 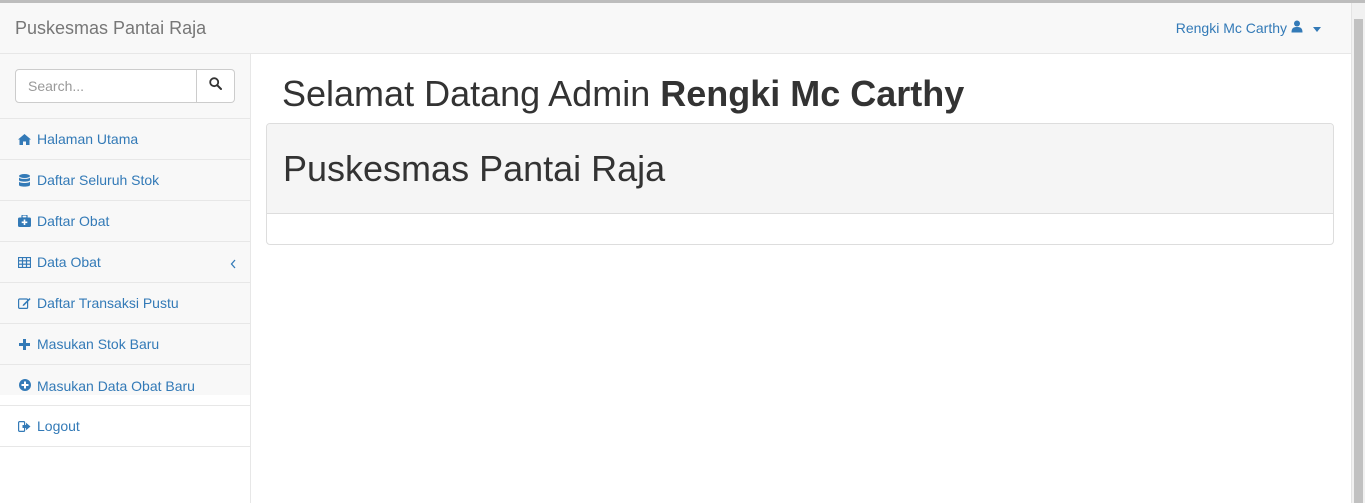 I want to click on scrollbar-thumb, so click(x=1358, y=261).